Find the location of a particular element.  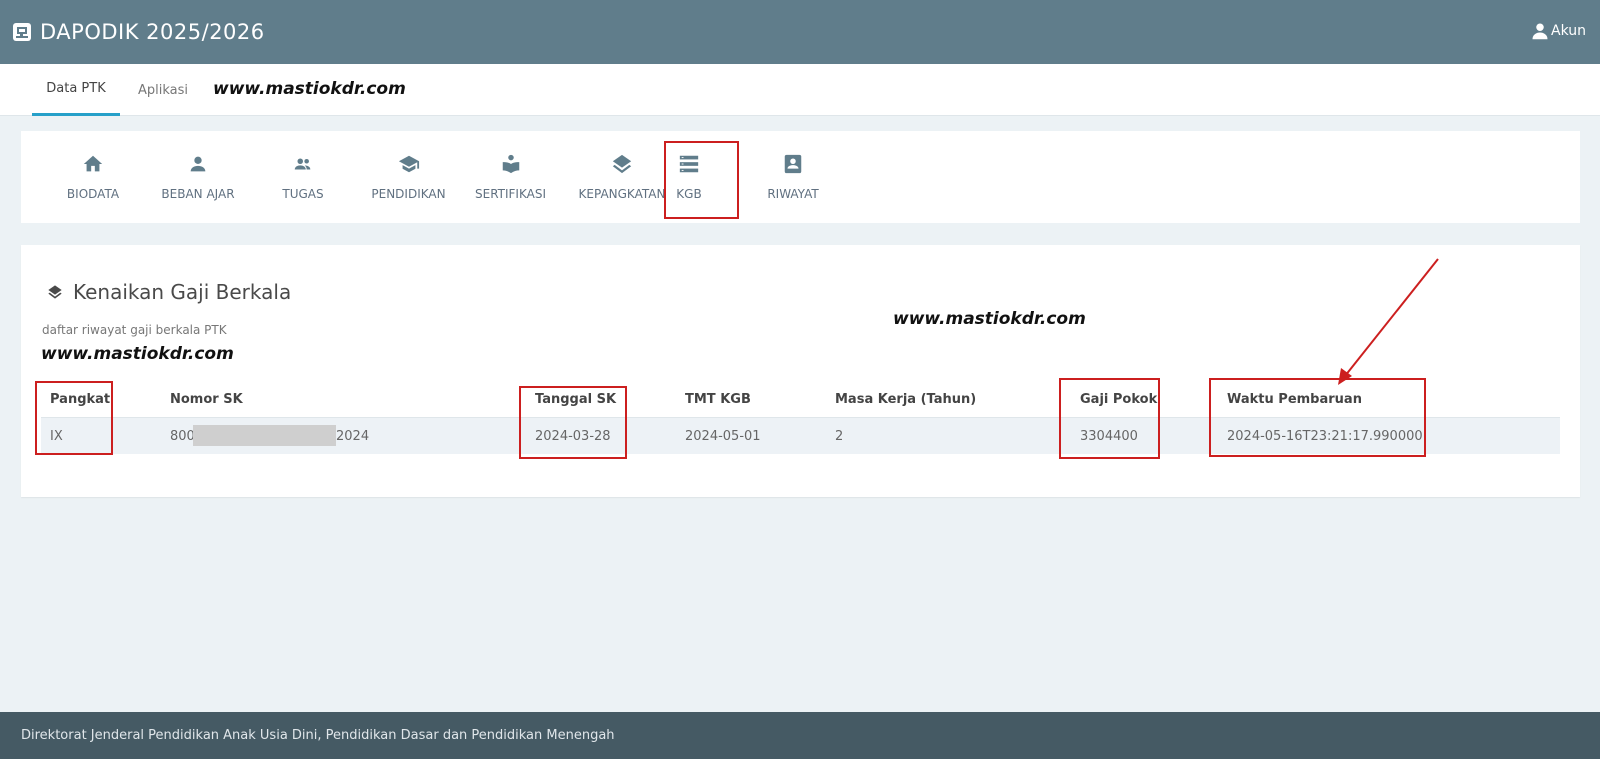

tab-data-ptk: Data PTK is located at coordinates (76, 90).